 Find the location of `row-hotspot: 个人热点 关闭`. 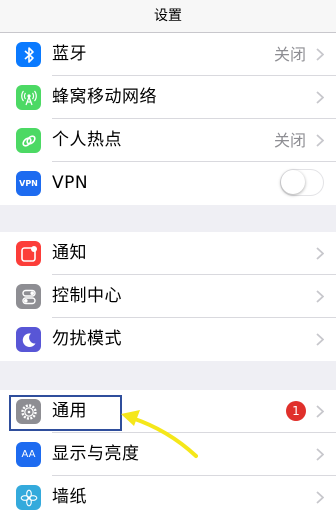

row-hotspot: 个人热点 关闭 is located at coordinates (168, 140).